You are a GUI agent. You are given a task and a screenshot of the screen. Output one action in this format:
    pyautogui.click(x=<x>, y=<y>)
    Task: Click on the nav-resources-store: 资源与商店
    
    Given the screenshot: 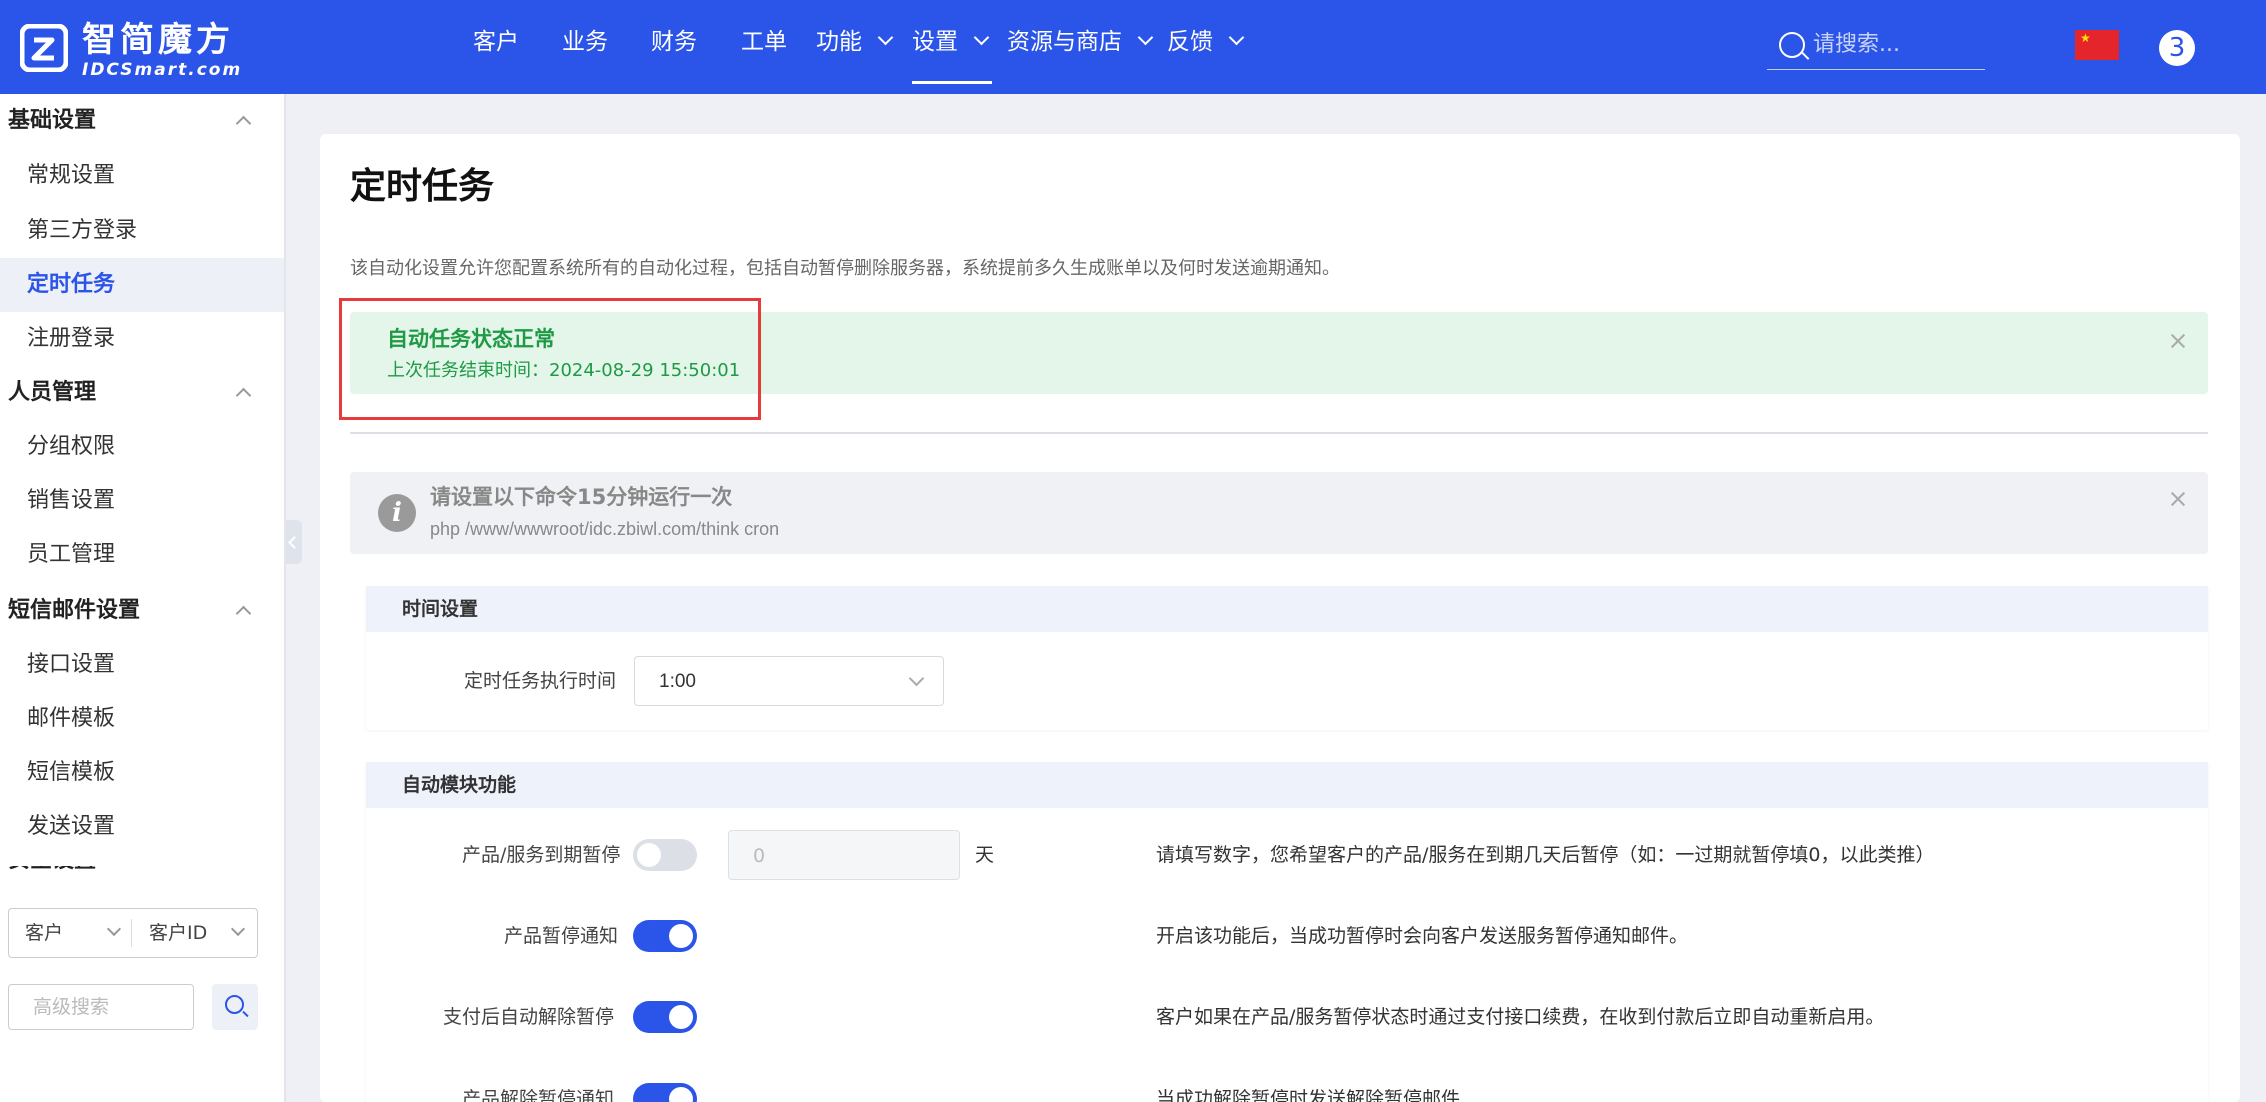 What is the action you would take?
    pyautogui.click(x=1080, y=42)
    